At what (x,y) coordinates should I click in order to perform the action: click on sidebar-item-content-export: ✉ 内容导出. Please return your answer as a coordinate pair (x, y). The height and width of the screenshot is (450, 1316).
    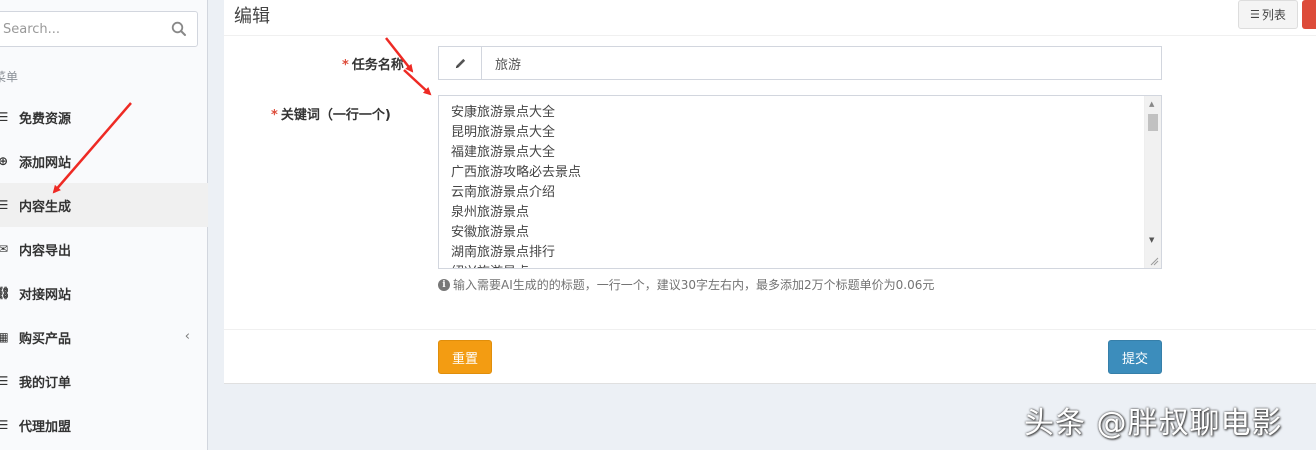
    Looking at the image, I should click on (104, 249).